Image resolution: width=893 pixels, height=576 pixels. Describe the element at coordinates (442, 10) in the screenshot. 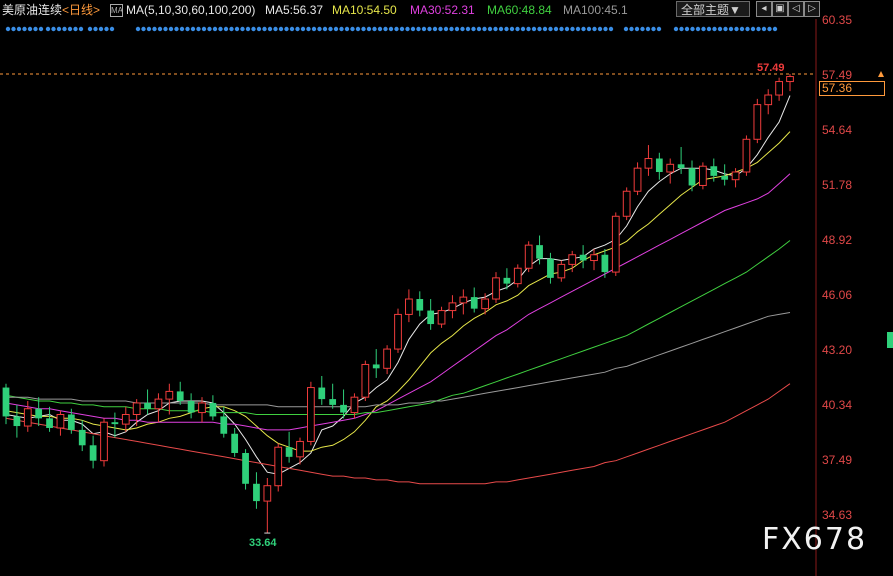

I see `ma30-value: MA30:52.31` at that location.